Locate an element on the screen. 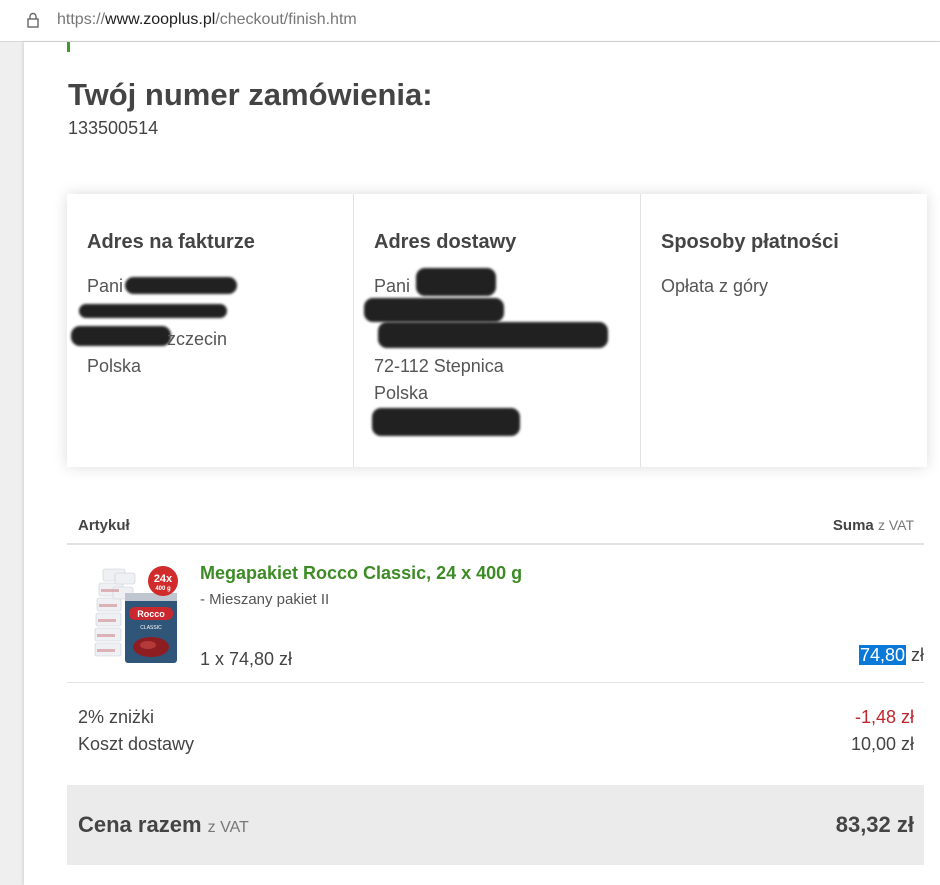 The image size is (940, 885). total-label-suffix: z VAT is located at coordinates (228, 827).